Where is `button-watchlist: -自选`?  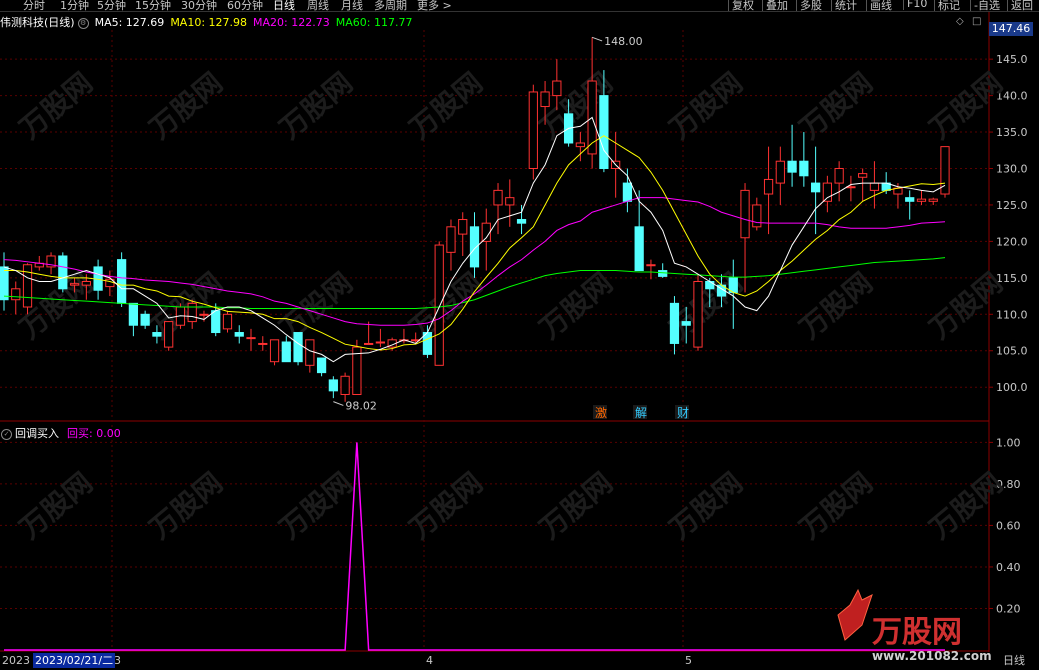
button-watchlist: -自选 is located at coordinates (985, 5).